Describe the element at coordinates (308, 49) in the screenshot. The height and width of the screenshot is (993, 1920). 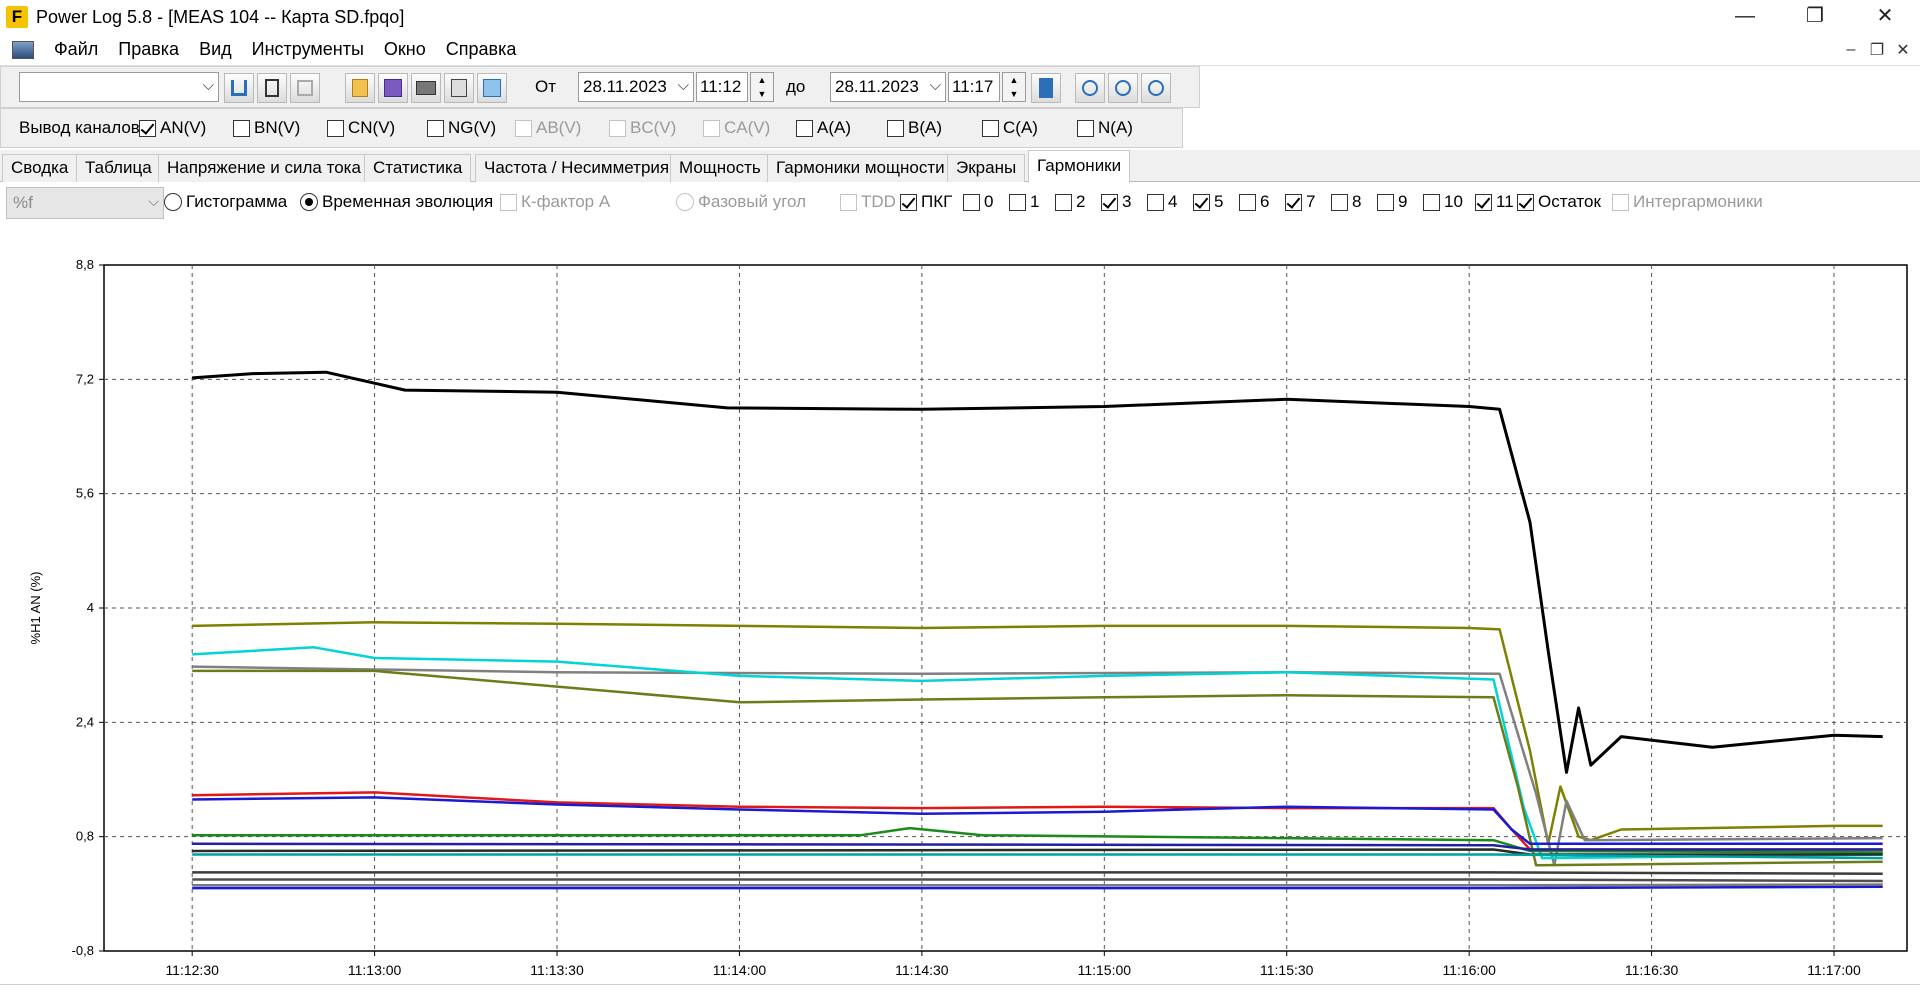
I see `menu-tools: Инструменты` at that location.